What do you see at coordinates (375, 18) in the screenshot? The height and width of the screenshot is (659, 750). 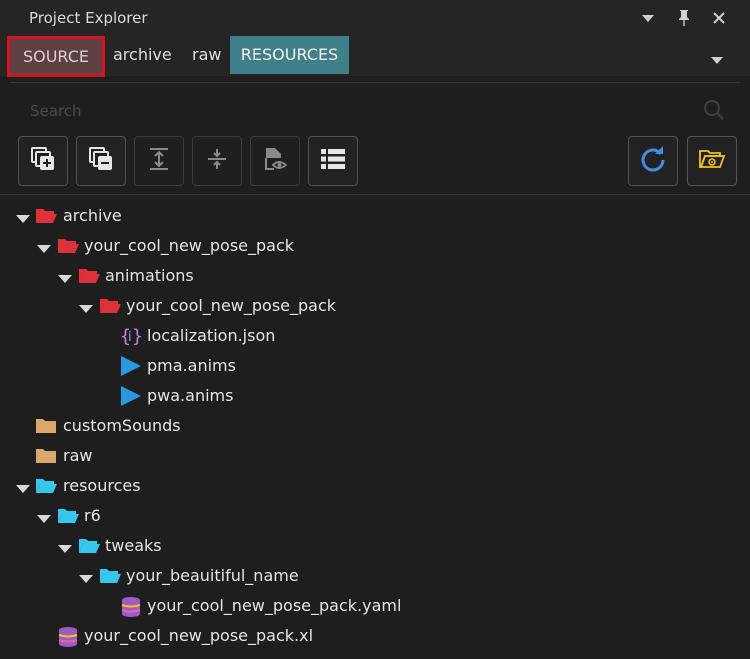 I see `panel-titlebar: Project Explorer` at bounding box center [375, 18].